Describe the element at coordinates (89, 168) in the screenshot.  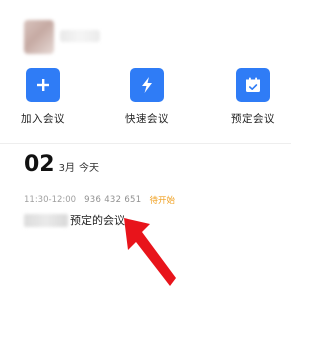
I see `date-today-label: 今天` at that location.